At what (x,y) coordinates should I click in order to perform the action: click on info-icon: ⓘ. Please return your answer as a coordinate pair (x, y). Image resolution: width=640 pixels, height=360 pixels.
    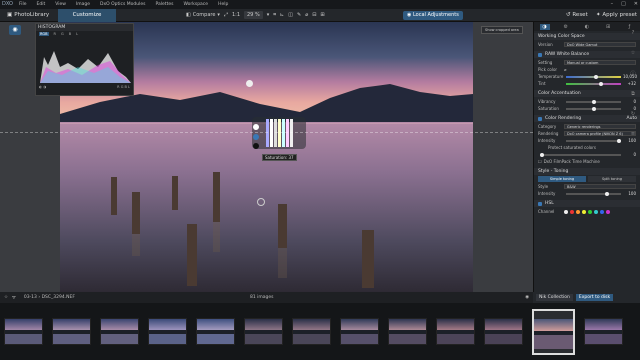
    Looking at the image, I should click on (632, 73).